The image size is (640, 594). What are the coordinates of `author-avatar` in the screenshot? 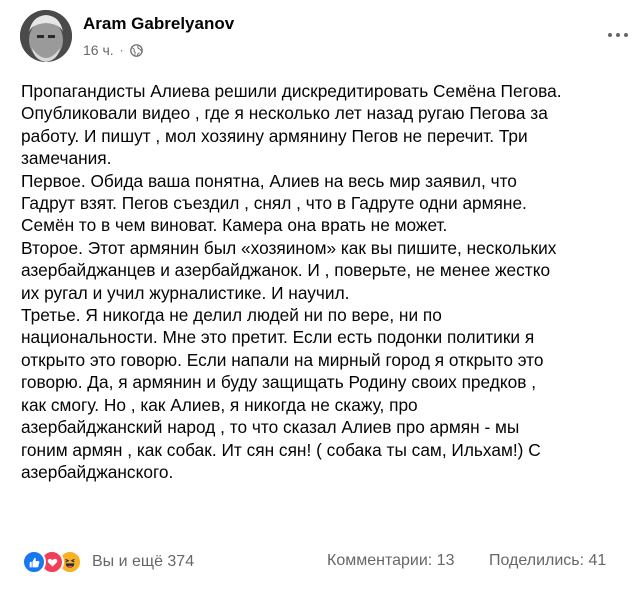 It's located at (46, 36).